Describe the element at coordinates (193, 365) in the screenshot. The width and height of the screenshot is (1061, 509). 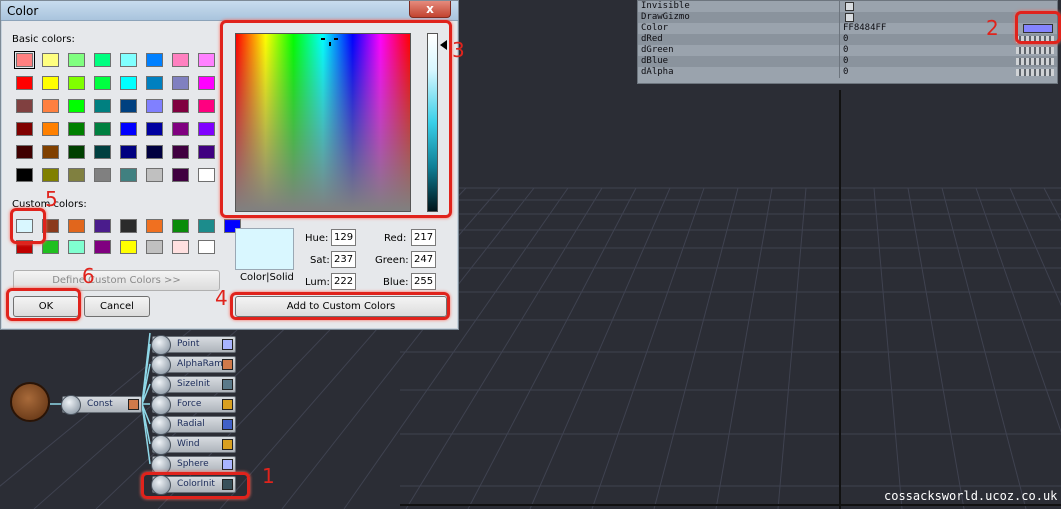
I see `node-alpharamp: AlphaRamp` at that location.